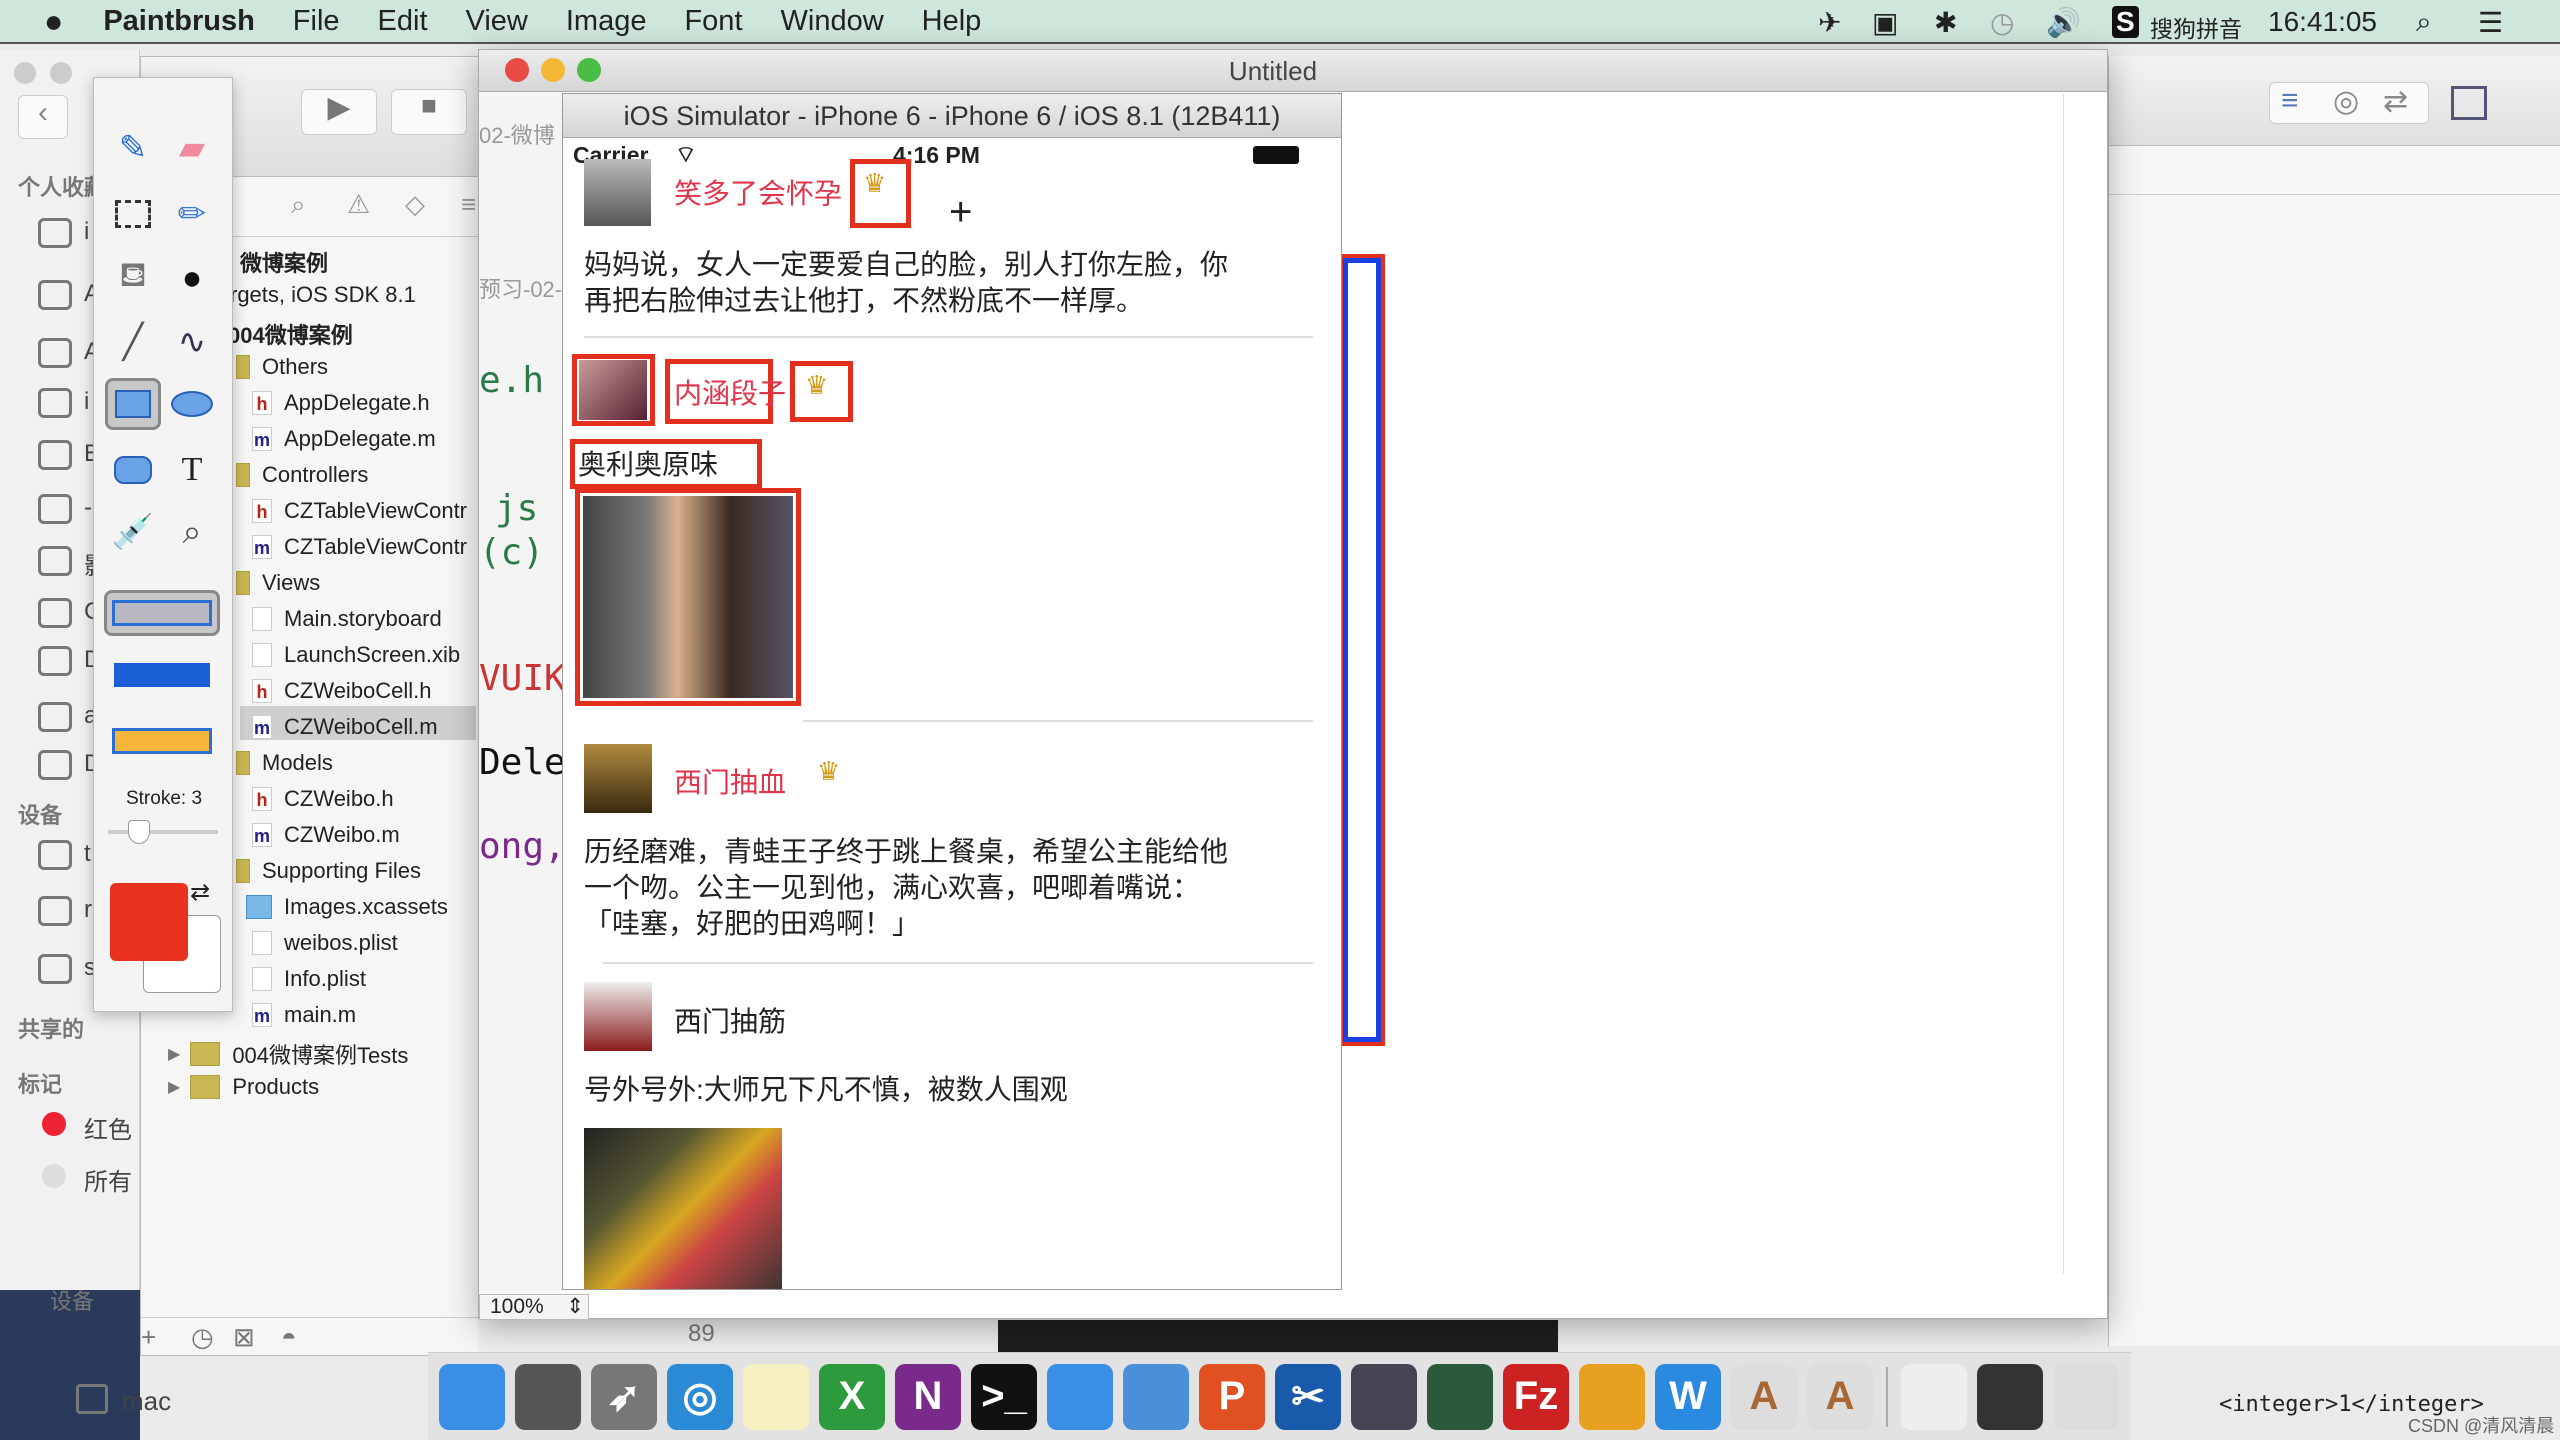  What do you see at coordinates (162, 675) in the screenshot?
I see `stroke-style-fill` at bounding box center [162, 675].